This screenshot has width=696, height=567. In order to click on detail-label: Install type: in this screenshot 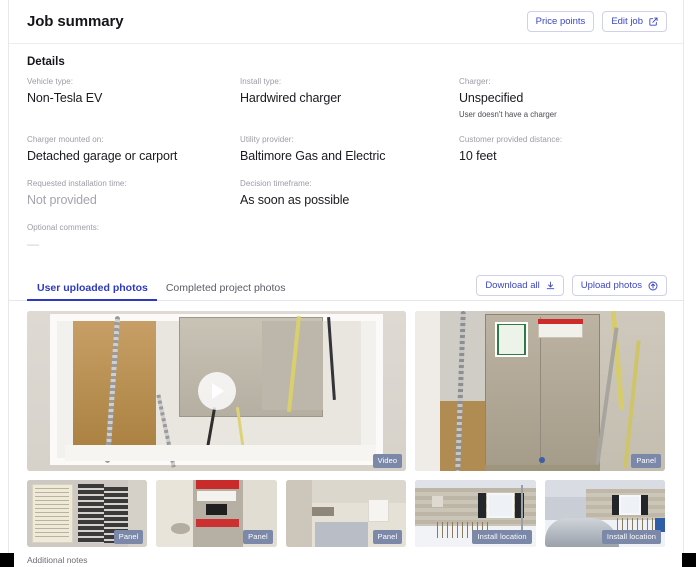, I will do `click(261, 81)`.